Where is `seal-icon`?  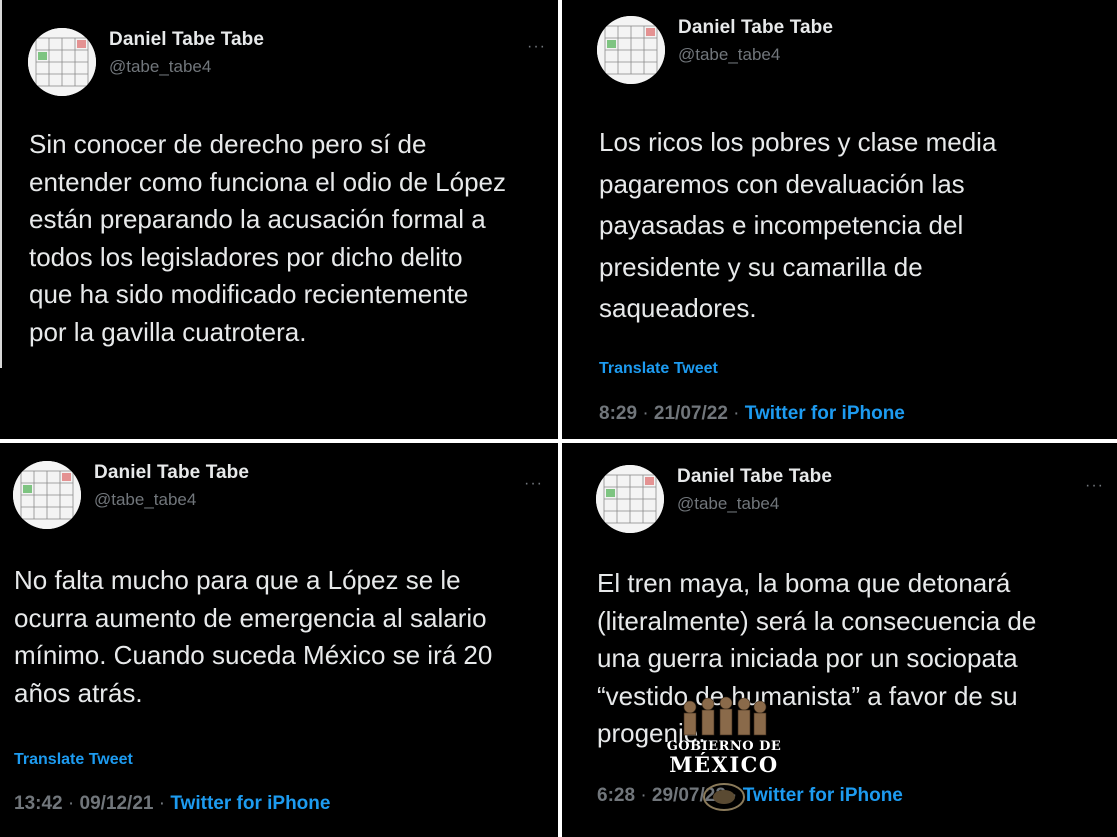
seal-icon is located at coordinates (724, 797).